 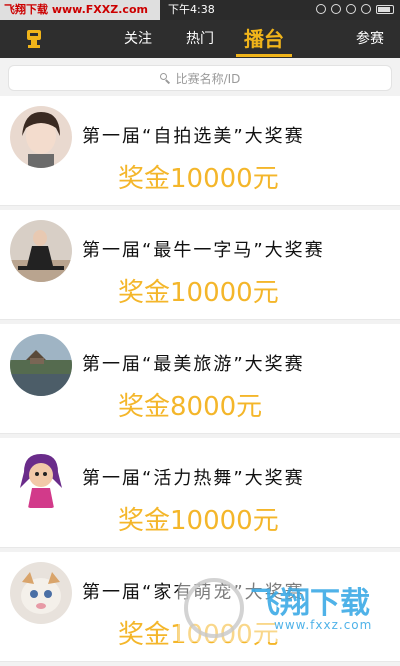 I want to click on alarm-icon, so click(x=351, y=9).